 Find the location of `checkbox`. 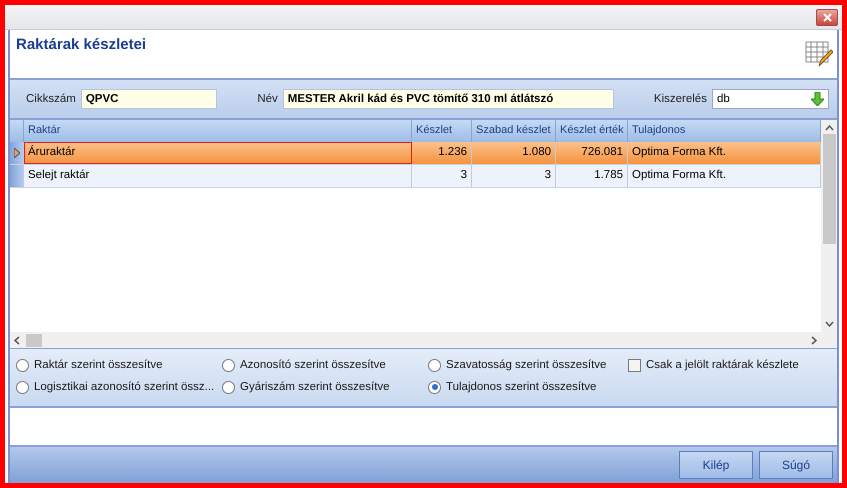

checkbox is located at coordinates (634, 365).